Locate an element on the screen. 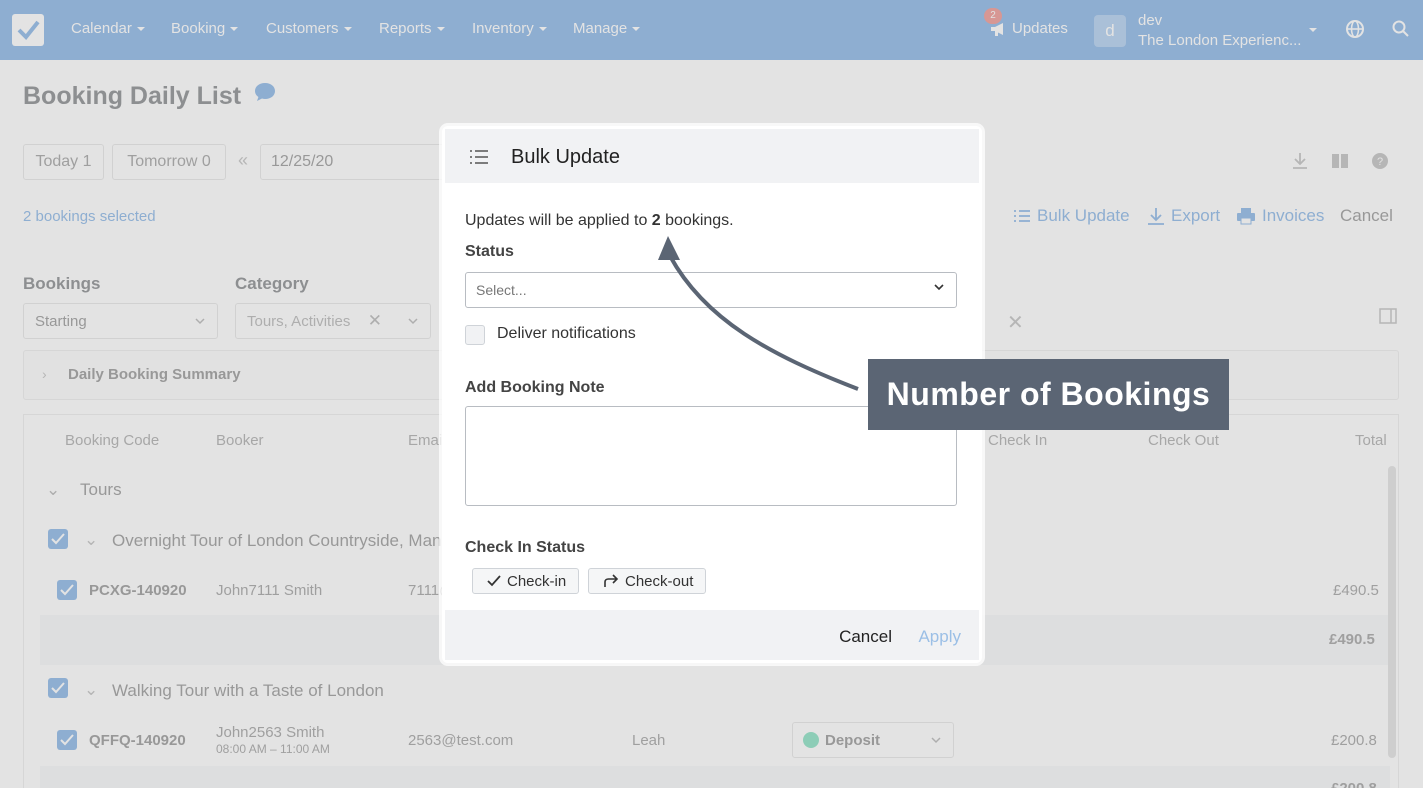  annotation-arrow-head is located at coordinates (669, 248).